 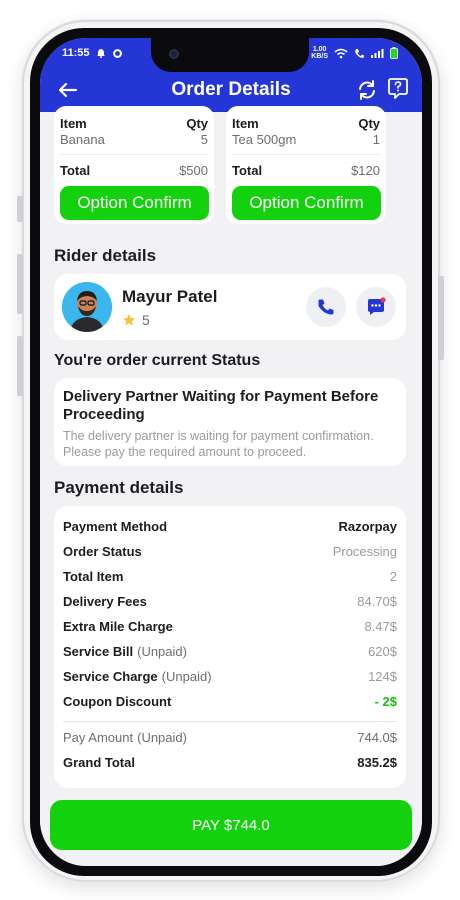 What do you see at coordinates (398, 89) in the screenshot?
I see `help-chat-icon` at bounding box center [398, 89].